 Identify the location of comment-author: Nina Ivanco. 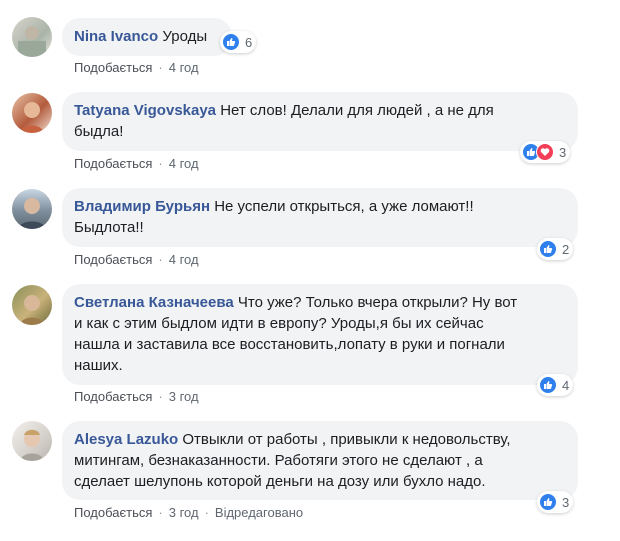
(116, 36).